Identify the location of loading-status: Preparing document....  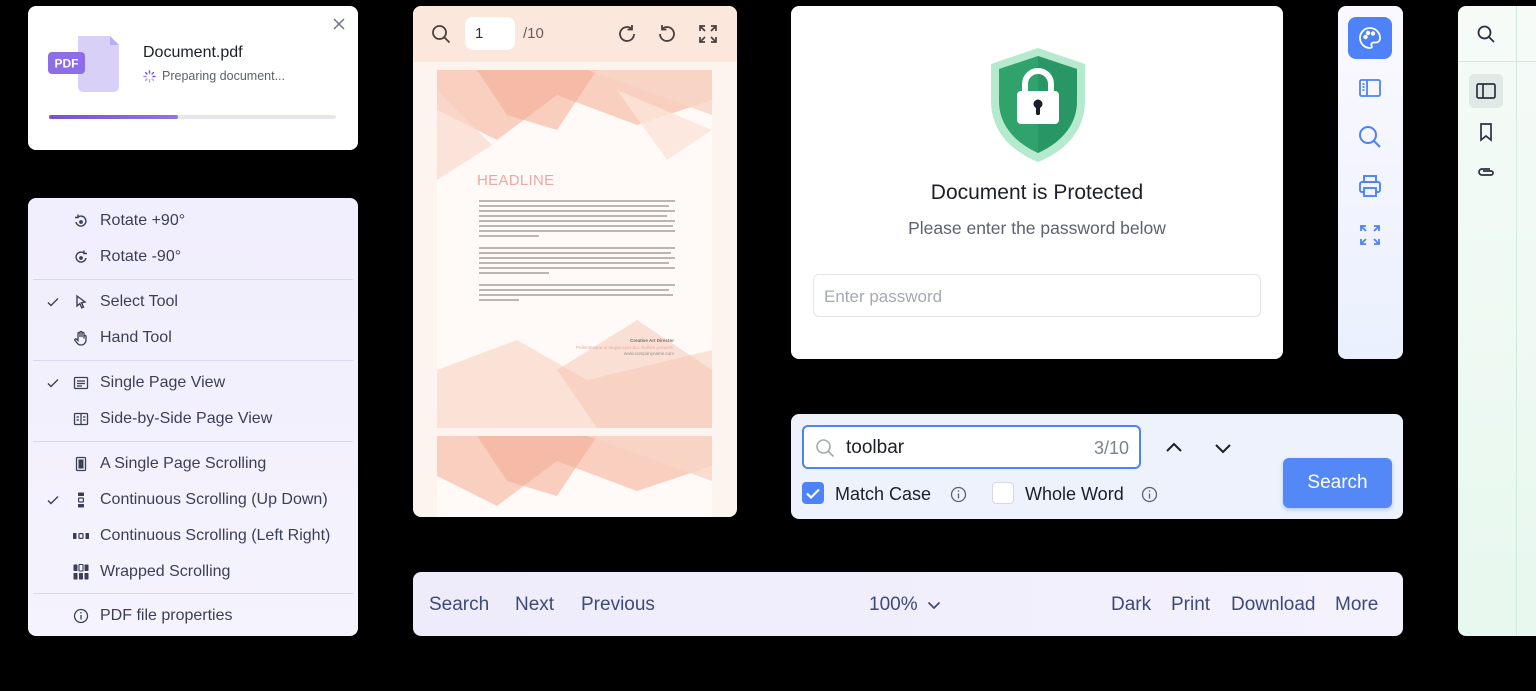
(214, 76).